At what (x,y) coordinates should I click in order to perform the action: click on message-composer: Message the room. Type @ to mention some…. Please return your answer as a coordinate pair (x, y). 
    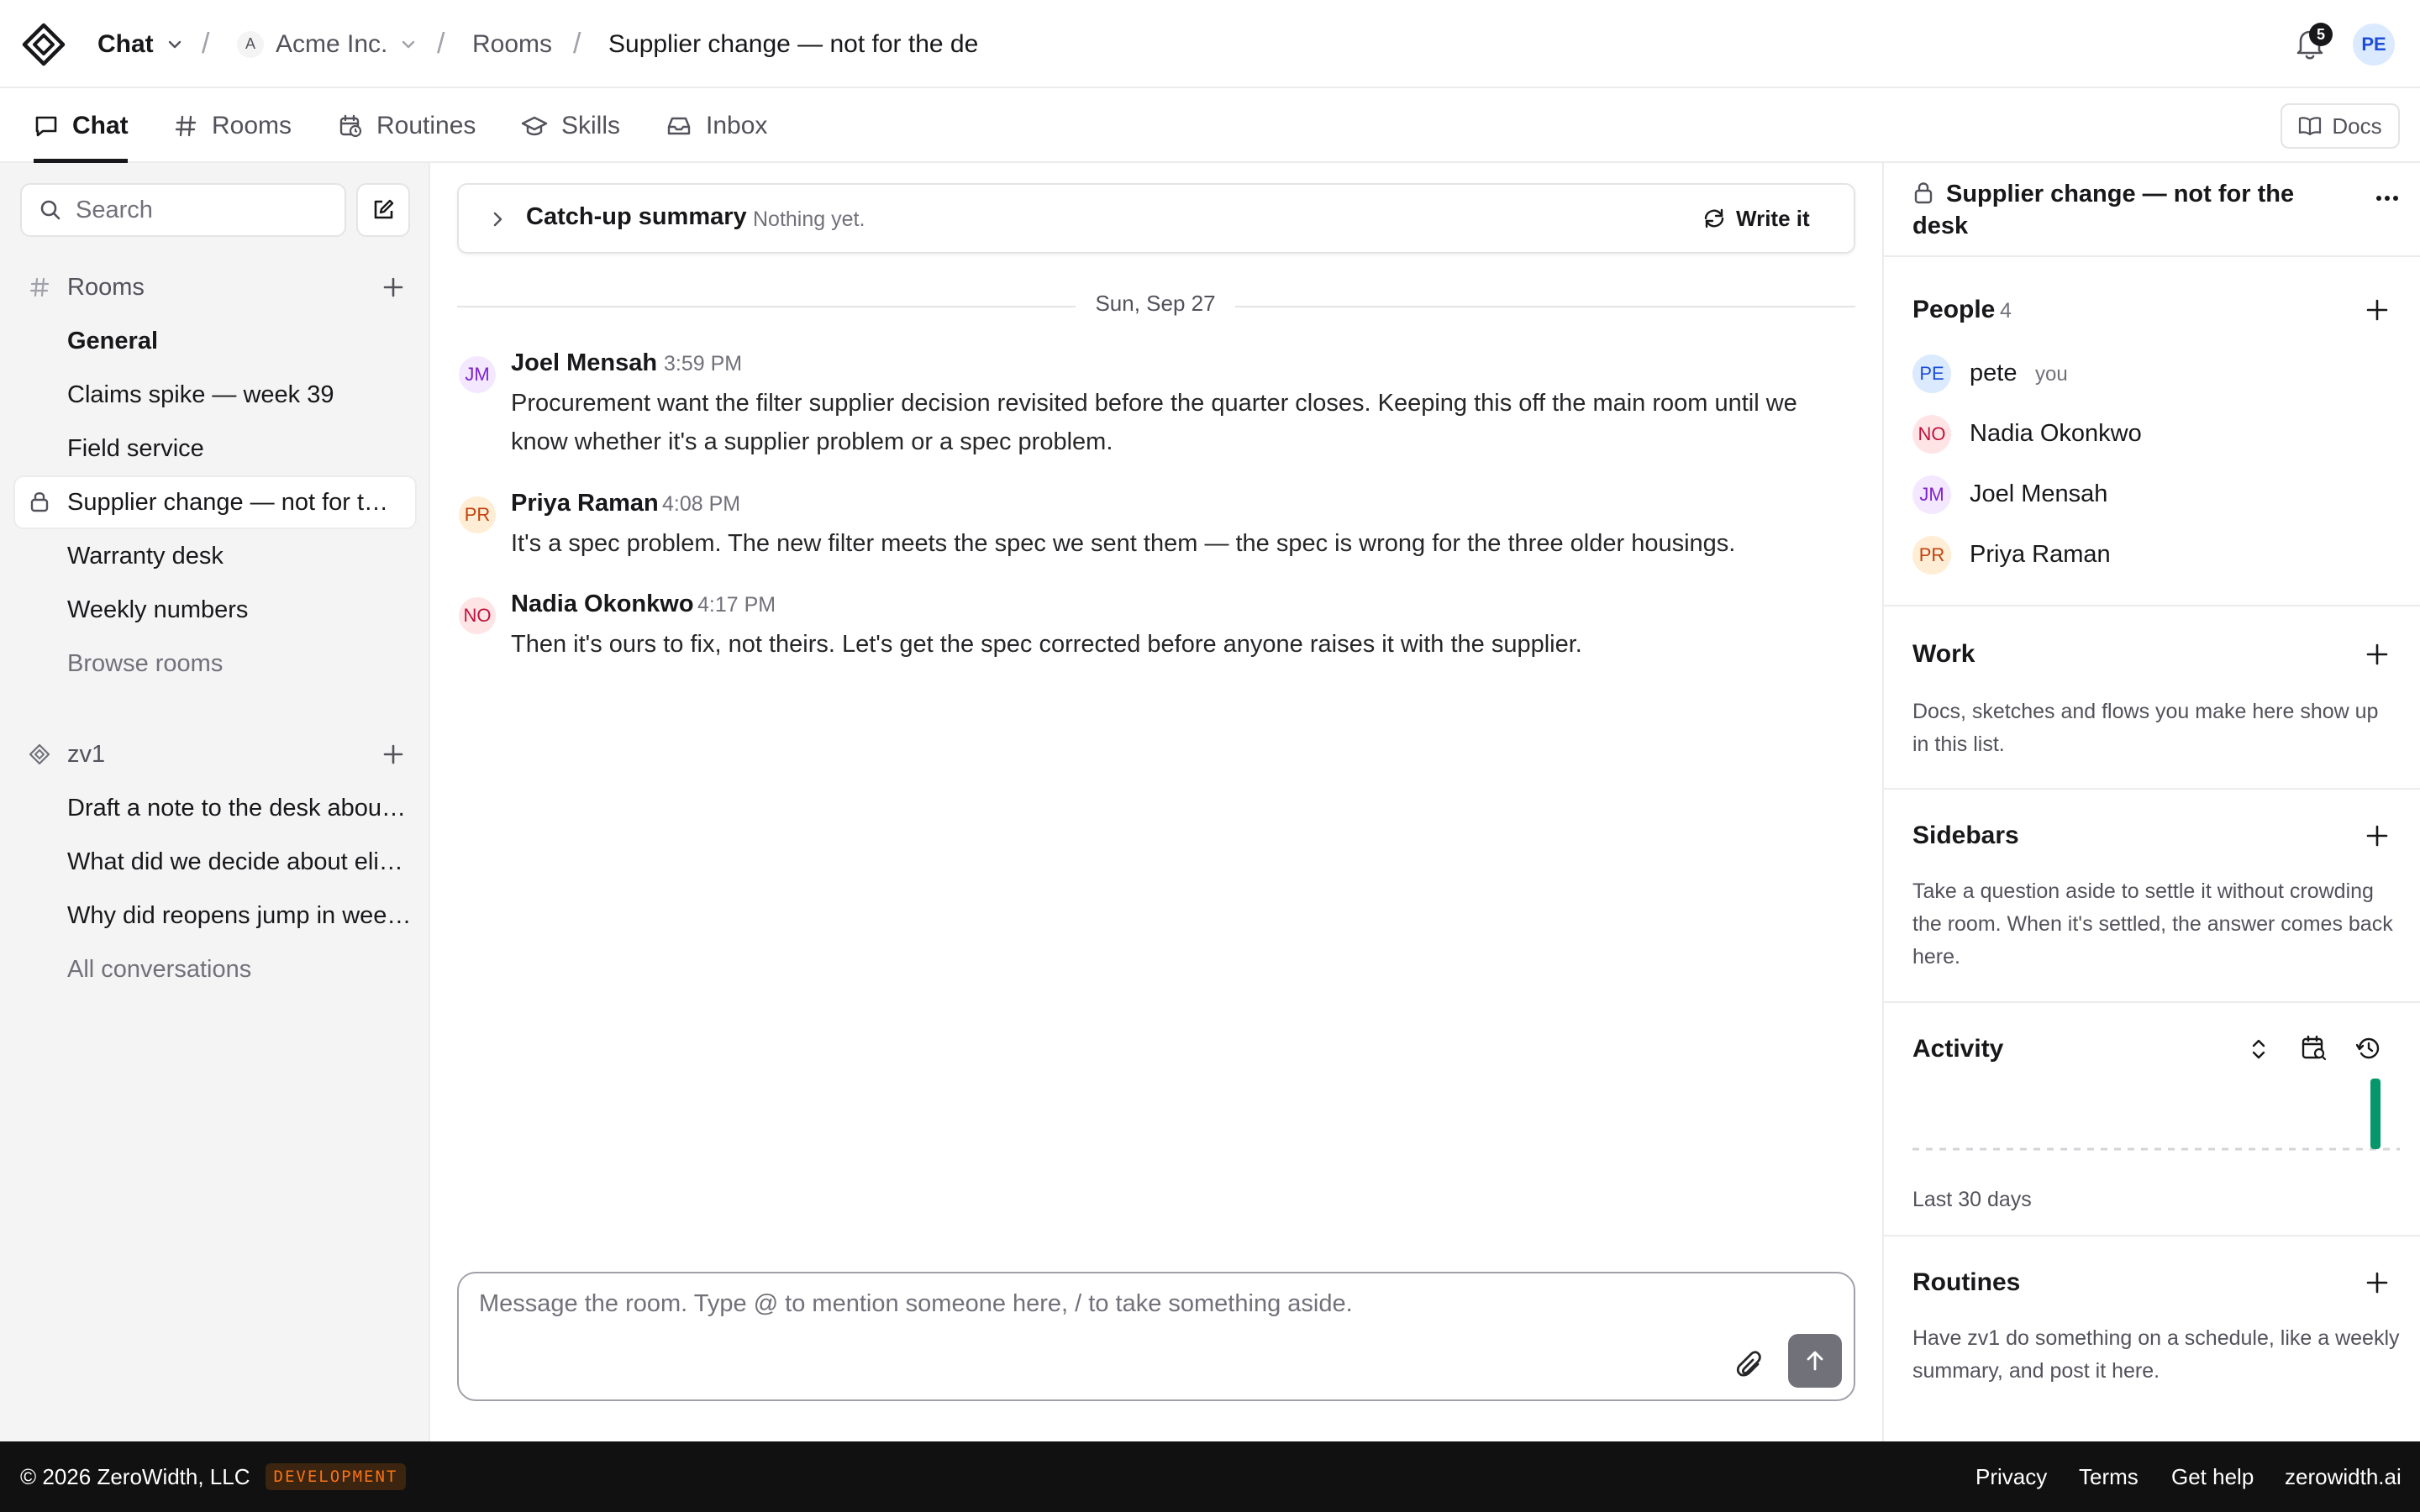
    Looking at the image, I should click on (1156, 1336).